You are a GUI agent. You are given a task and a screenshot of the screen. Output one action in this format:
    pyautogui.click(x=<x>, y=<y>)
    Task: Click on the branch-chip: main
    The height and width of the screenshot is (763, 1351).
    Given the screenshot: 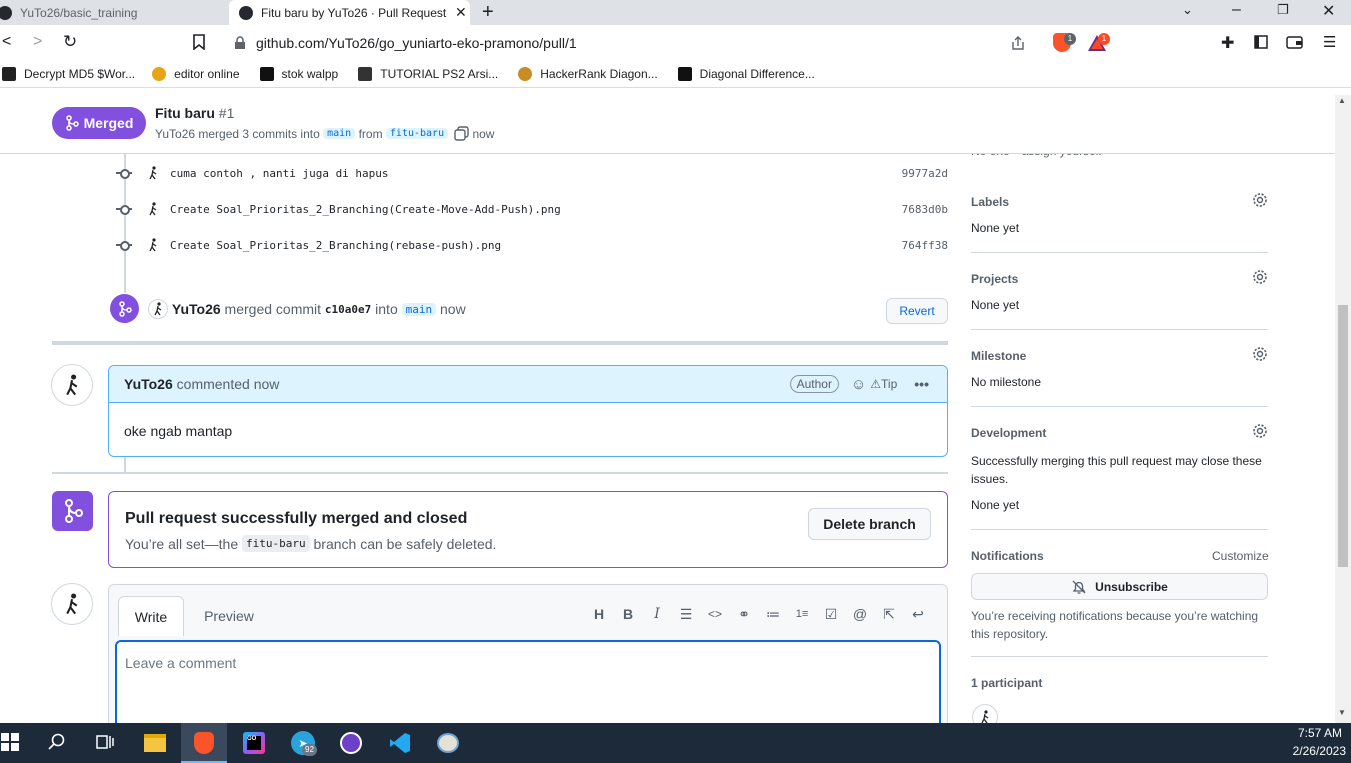 What is the action you would take?
    pyautogui.click(x=419, y=309)
    